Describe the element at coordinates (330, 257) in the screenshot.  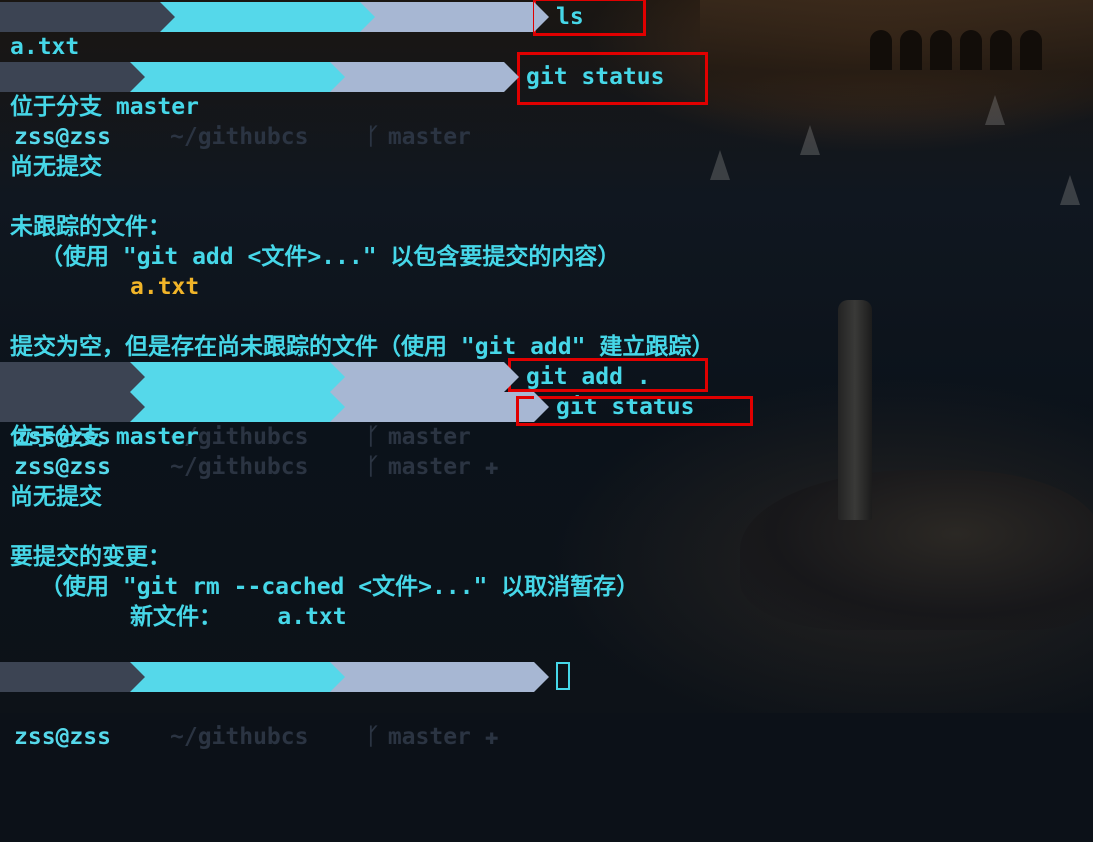
I see `output-line: （使用 "git add <文件>..." 以包含要提交的内容）` at that location.